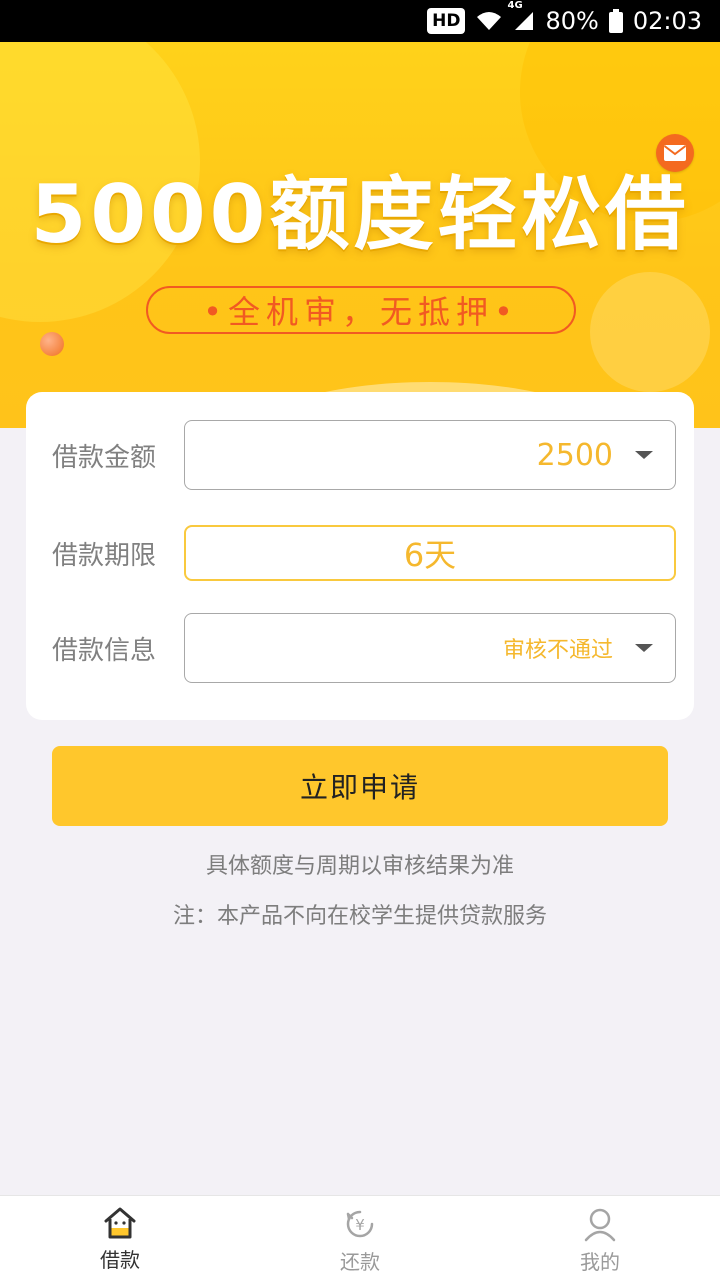  I want to click on banner-title: 5000额度轻松借, so click(360, 214).